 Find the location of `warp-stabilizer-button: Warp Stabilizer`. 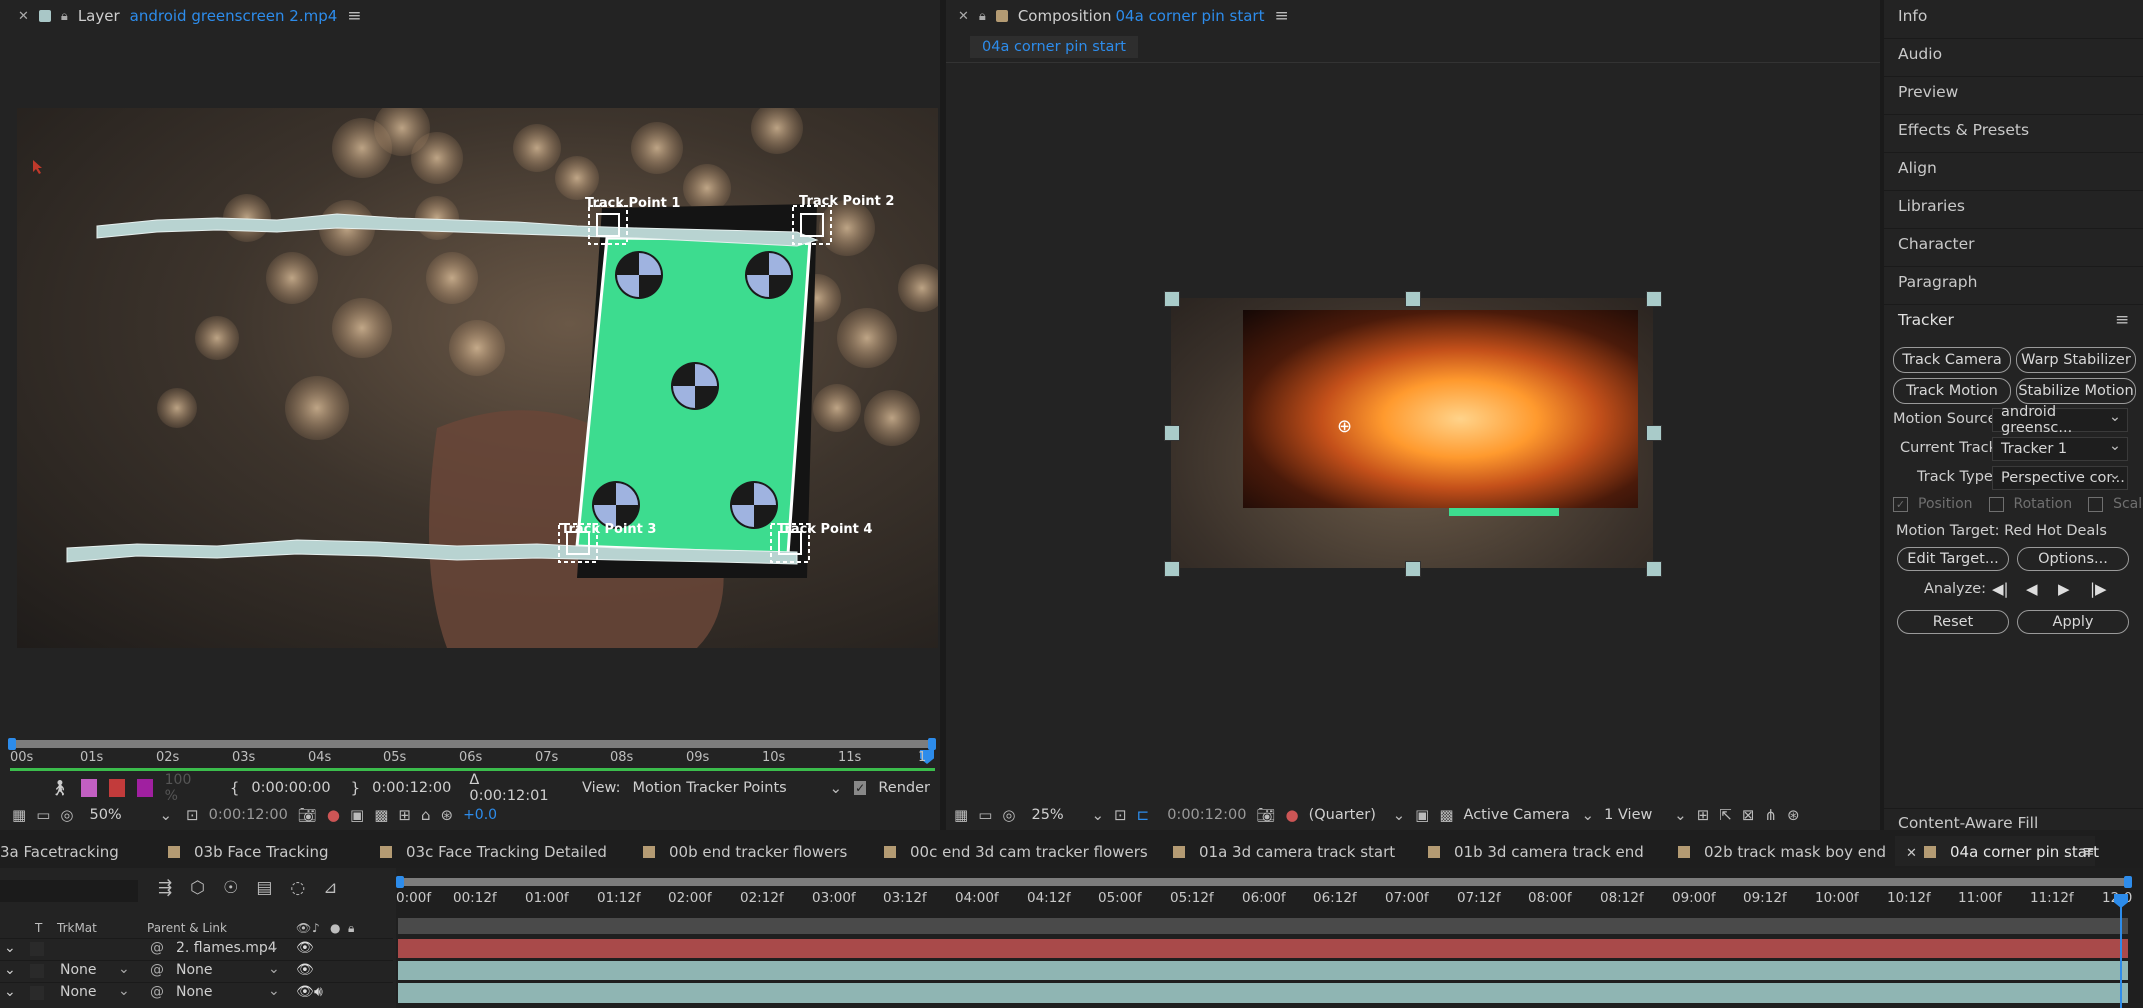

warp-stabilizer-button: Warp Stabilizer is located at coordinates (2076, 360).